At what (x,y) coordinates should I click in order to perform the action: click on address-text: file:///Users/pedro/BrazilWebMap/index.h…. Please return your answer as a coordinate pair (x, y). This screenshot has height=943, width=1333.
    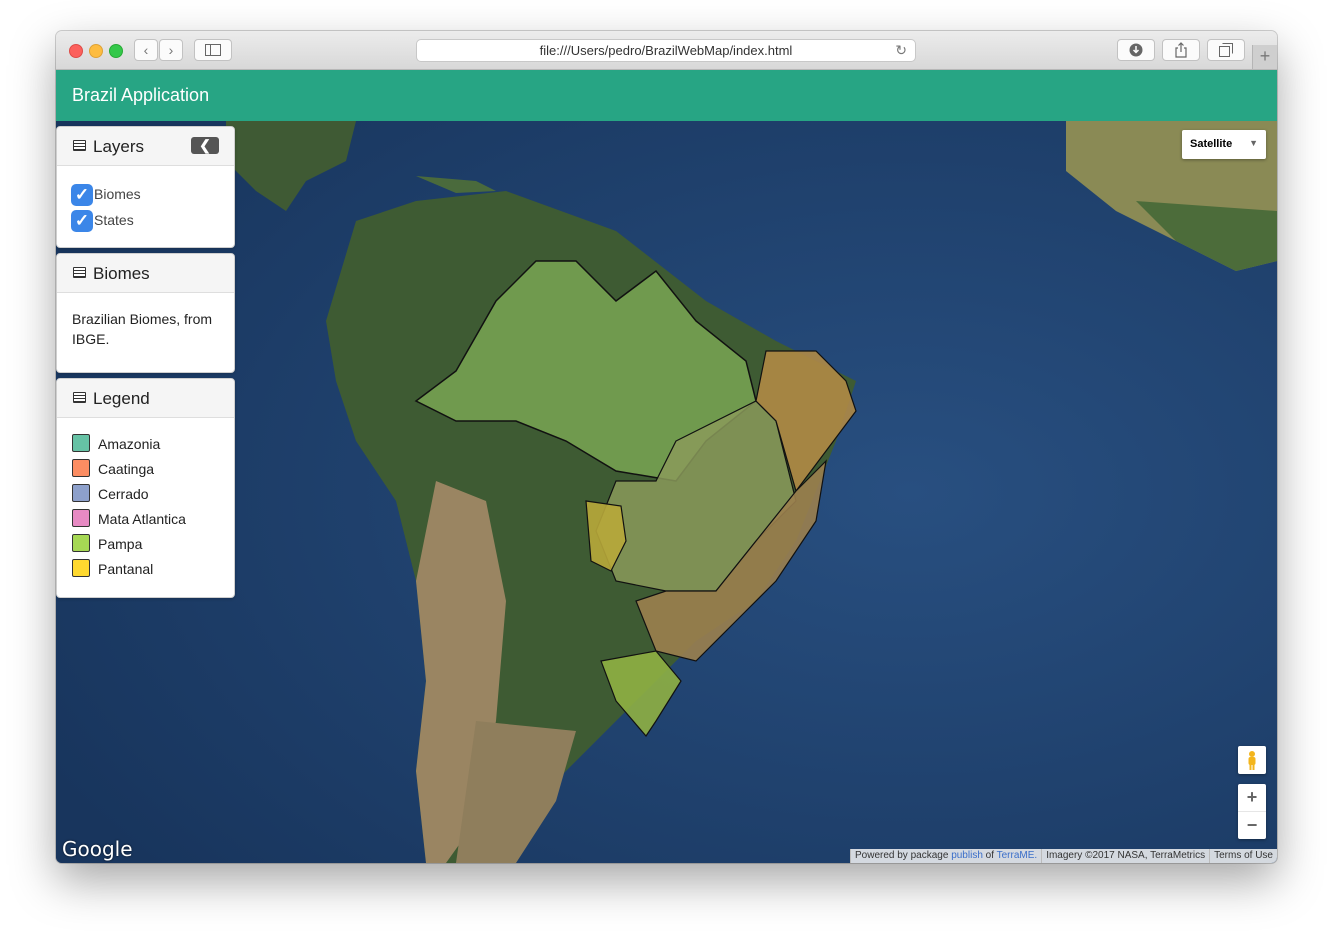
    Looking at the image, I should click on (666, 50).